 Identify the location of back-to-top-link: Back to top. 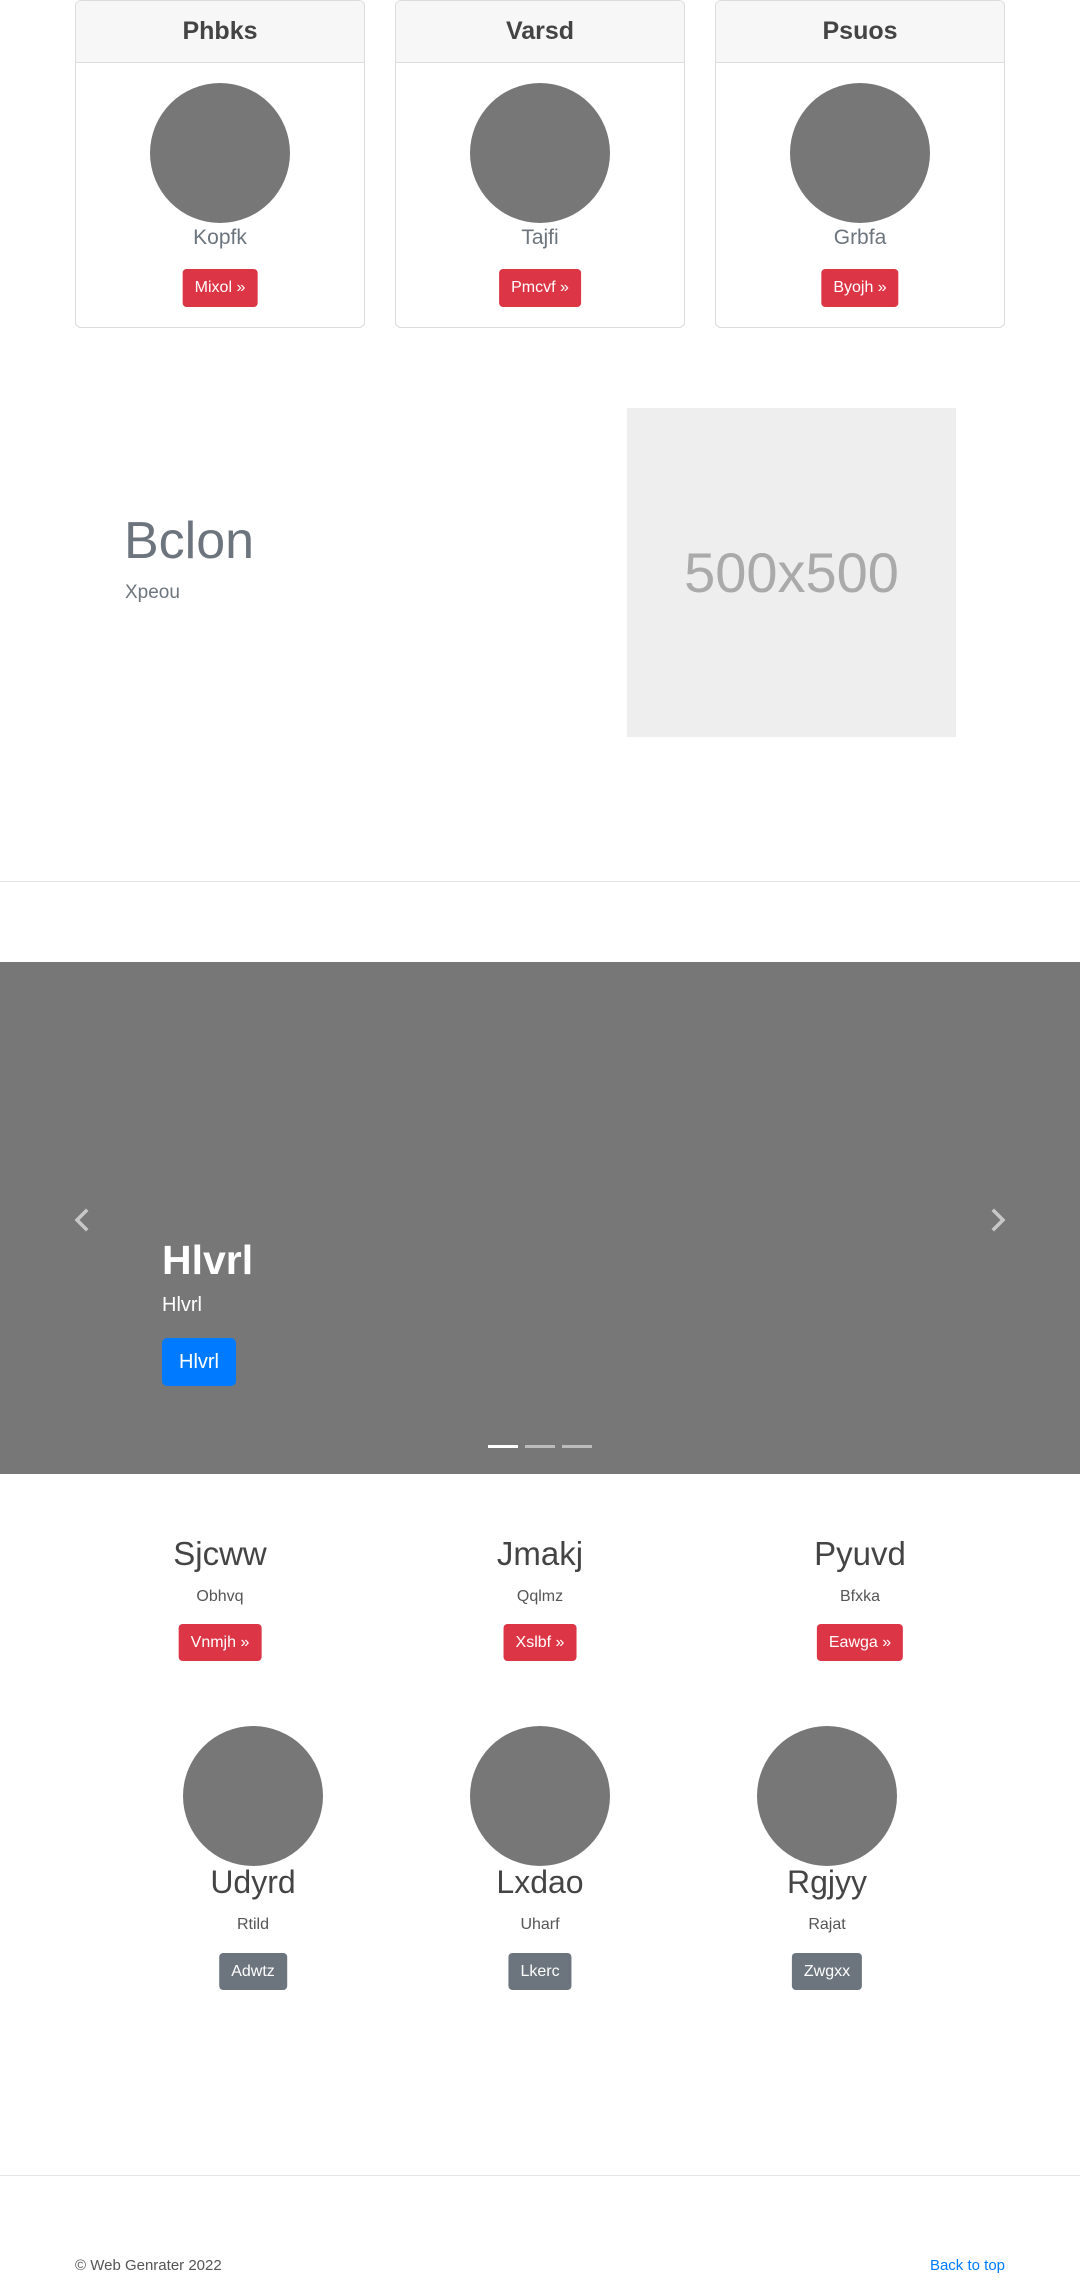
(967, 2265).